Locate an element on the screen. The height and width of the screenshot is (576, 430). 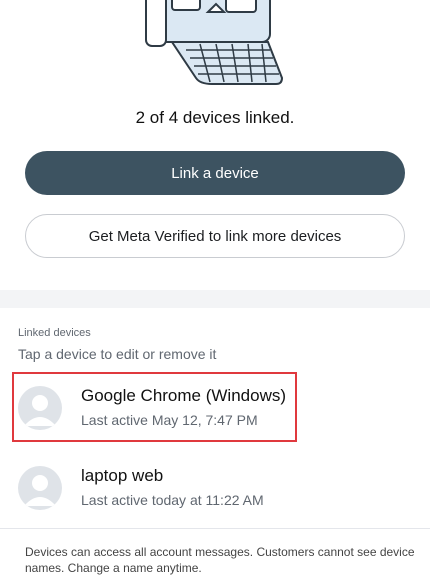
meta-verified-button: Get Meta Verified to link more devices is located at coordinates (215, 236).